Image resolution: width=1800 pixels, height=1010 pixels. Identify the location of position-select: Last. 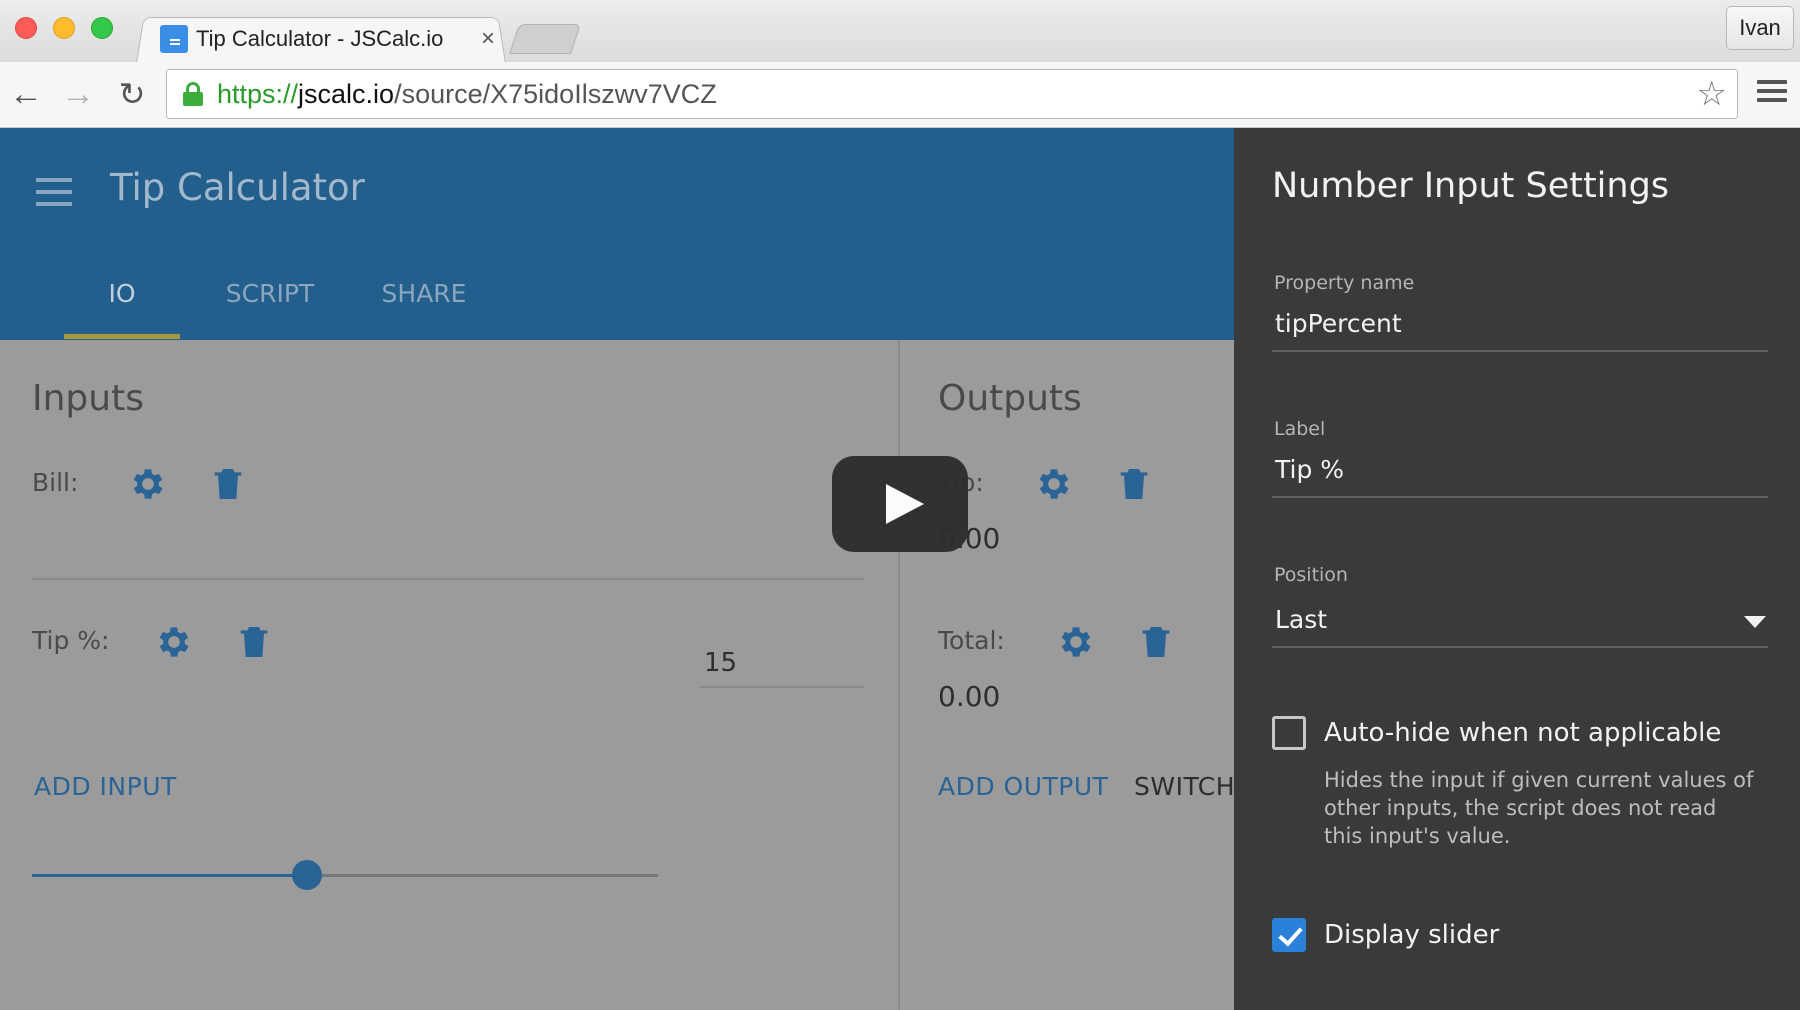
(1520, 623).